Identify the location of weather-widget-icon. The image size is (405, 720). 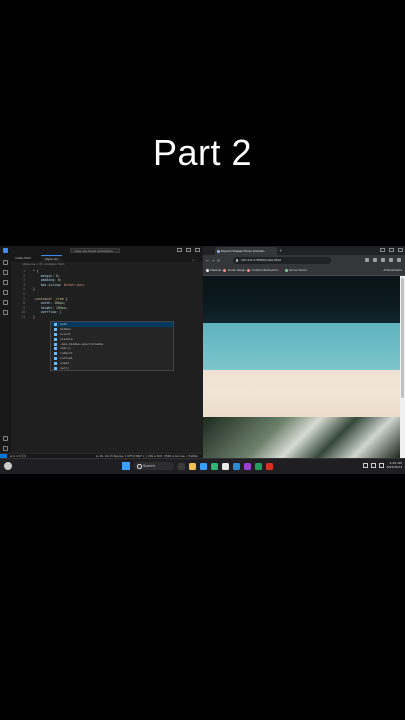
(8, 466).